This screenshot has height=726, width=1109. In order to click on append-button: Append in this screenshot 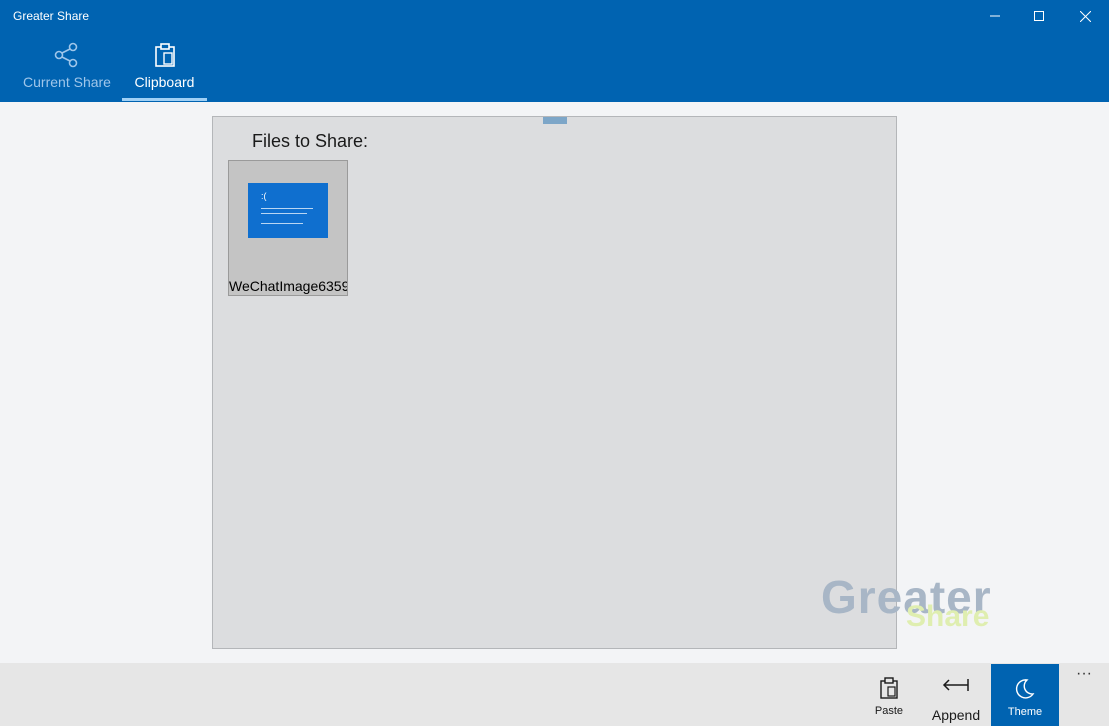, I will do `click(956, 694)`.